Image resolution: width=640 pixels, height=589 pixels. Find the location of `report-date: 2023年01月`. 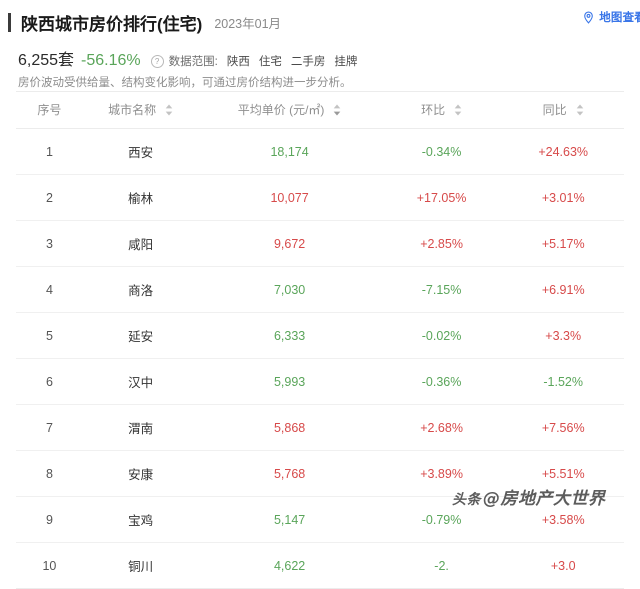

report-date: 2023年01月 is located at coordinates (248, 23).